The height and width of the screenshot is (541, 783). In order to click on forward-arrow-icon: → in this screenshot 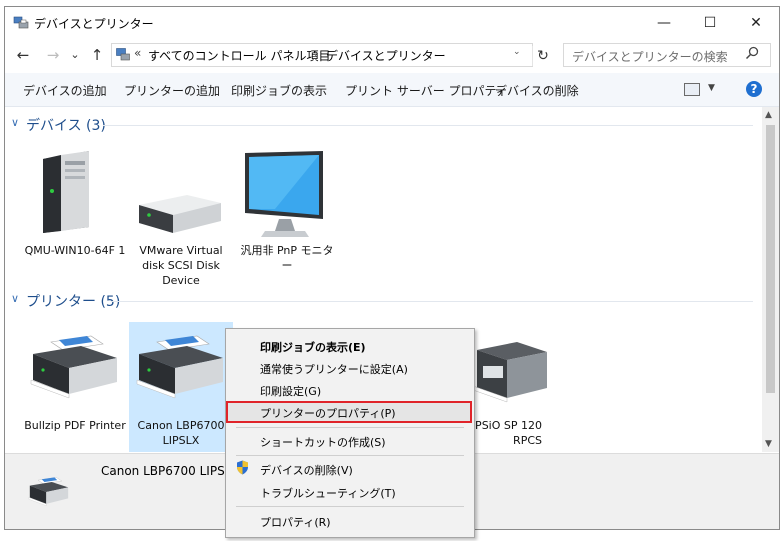, I will do `click(53, 55)`.